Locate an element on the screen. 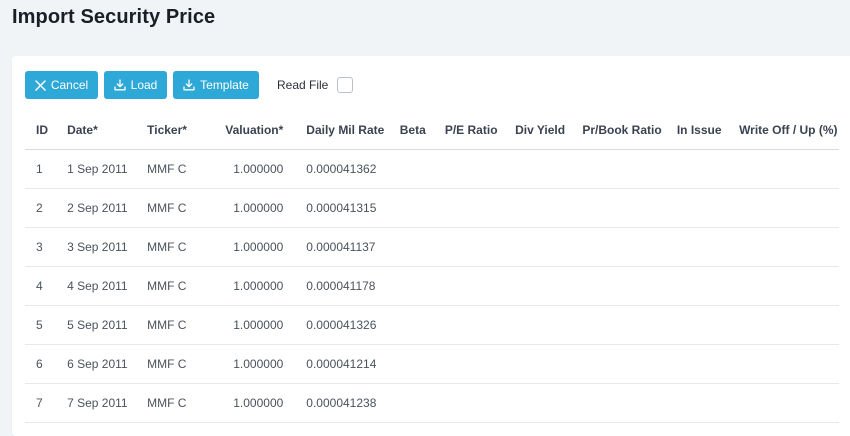  column-header-beta: Beta is located at coordinates (422, 130).